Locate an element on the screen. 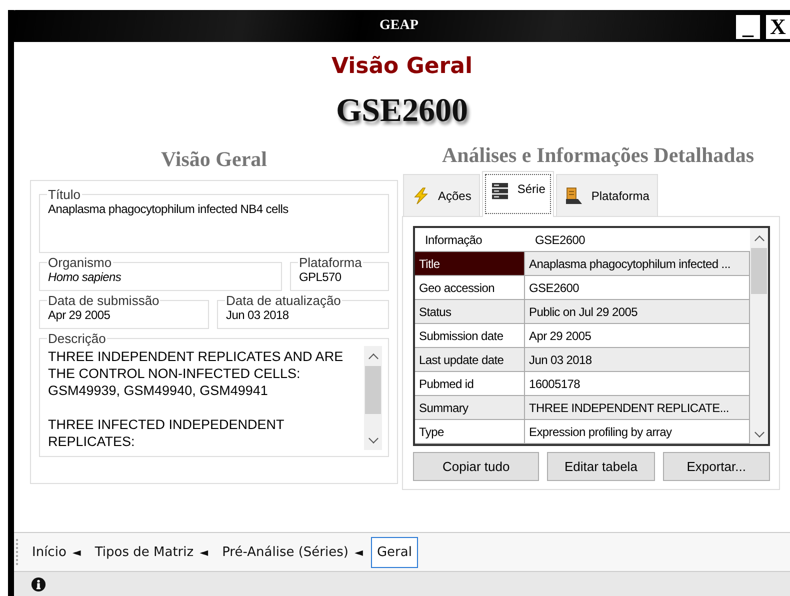 The width and height of the screenshot is (790, 596). table-cell: Status is located at coordinates (470, 312).